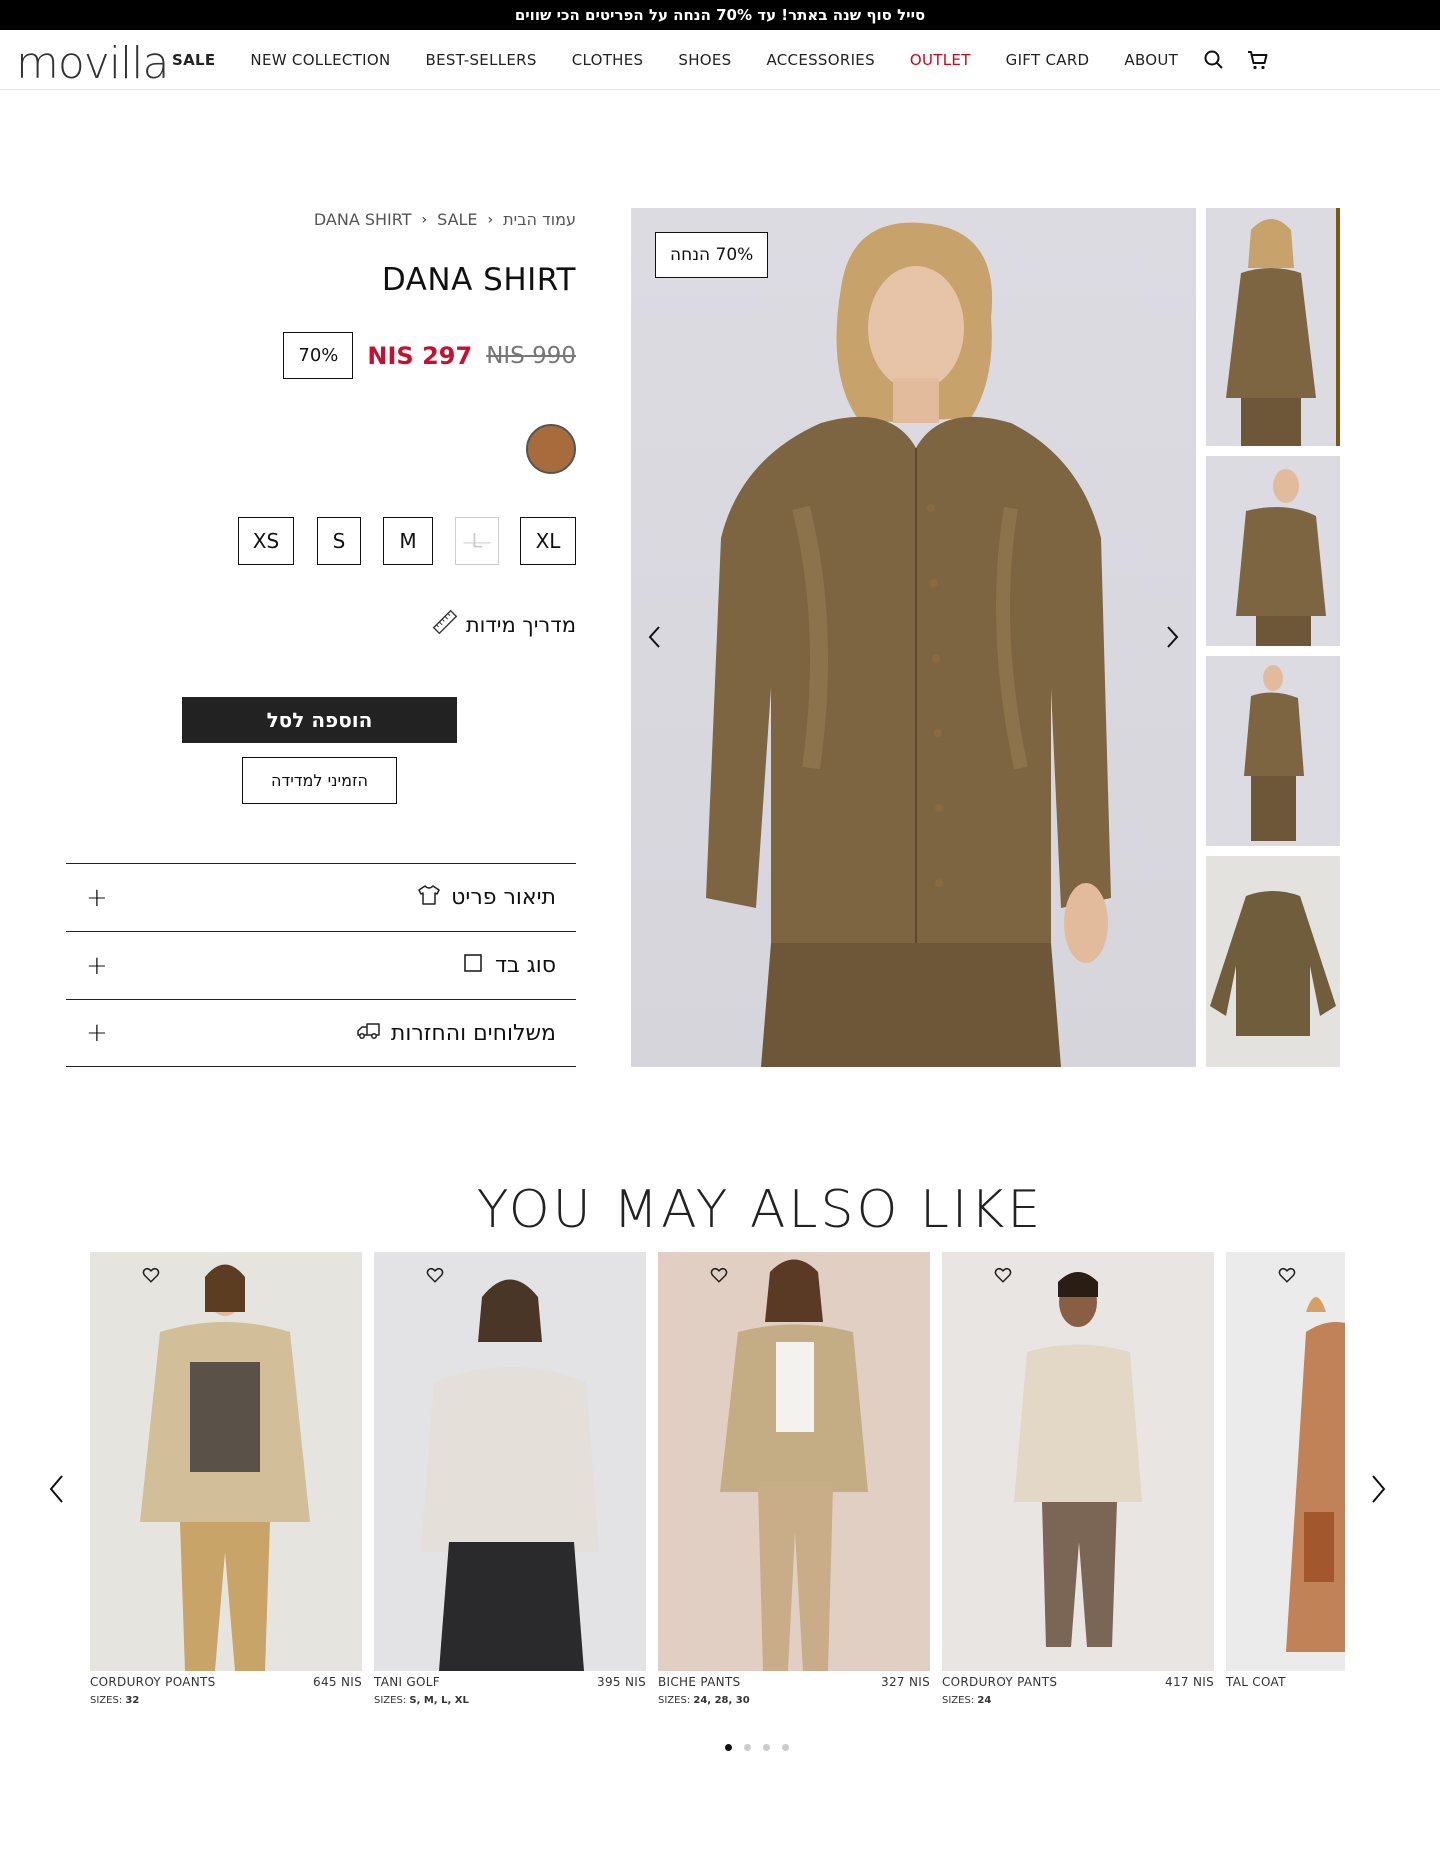 The image size is (1440, 1854). What do you see at coordinates (1214, 60) in the screenshot?
I see `search-icon` at bounding box center [1214, 60].